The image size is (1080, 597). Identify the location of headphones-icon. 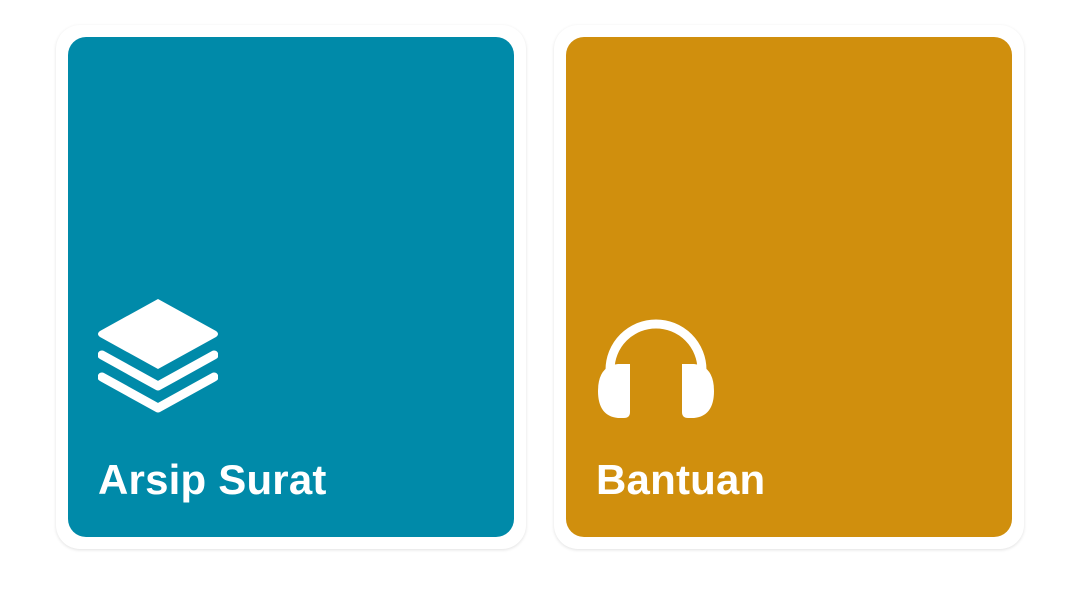
(656, 368).